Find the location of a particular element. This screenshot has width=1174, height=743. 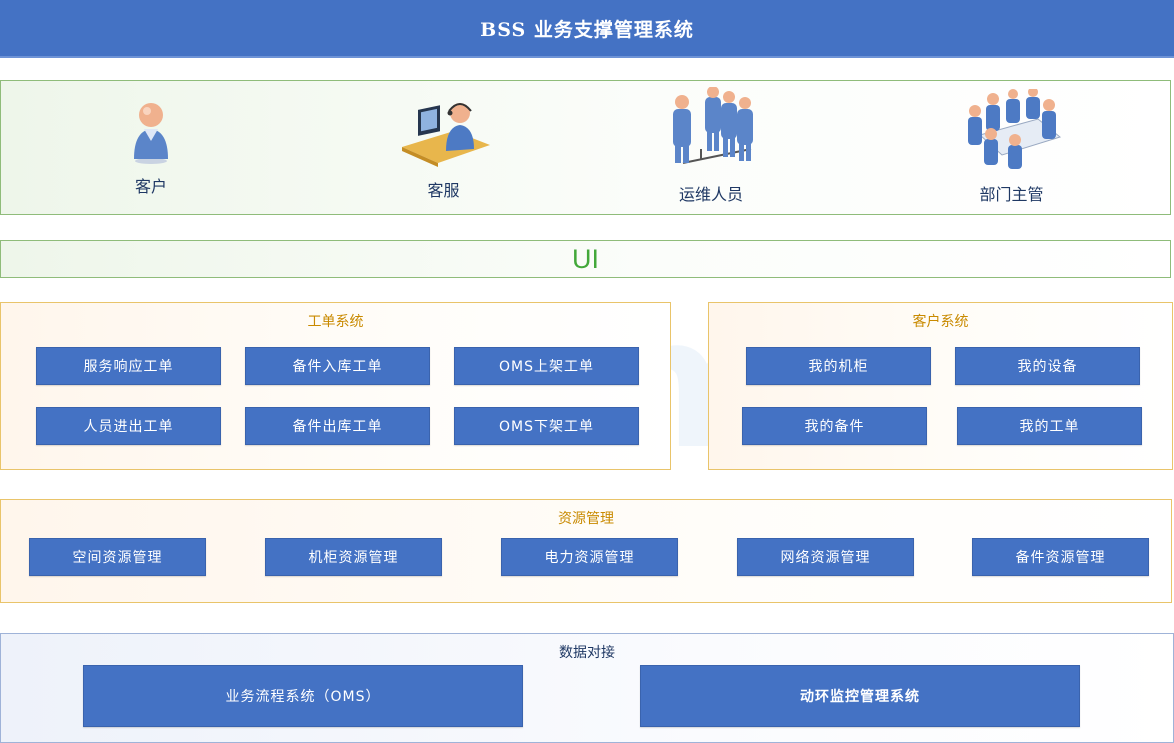

operations-staff-icon is located at coordinates (713, 125).